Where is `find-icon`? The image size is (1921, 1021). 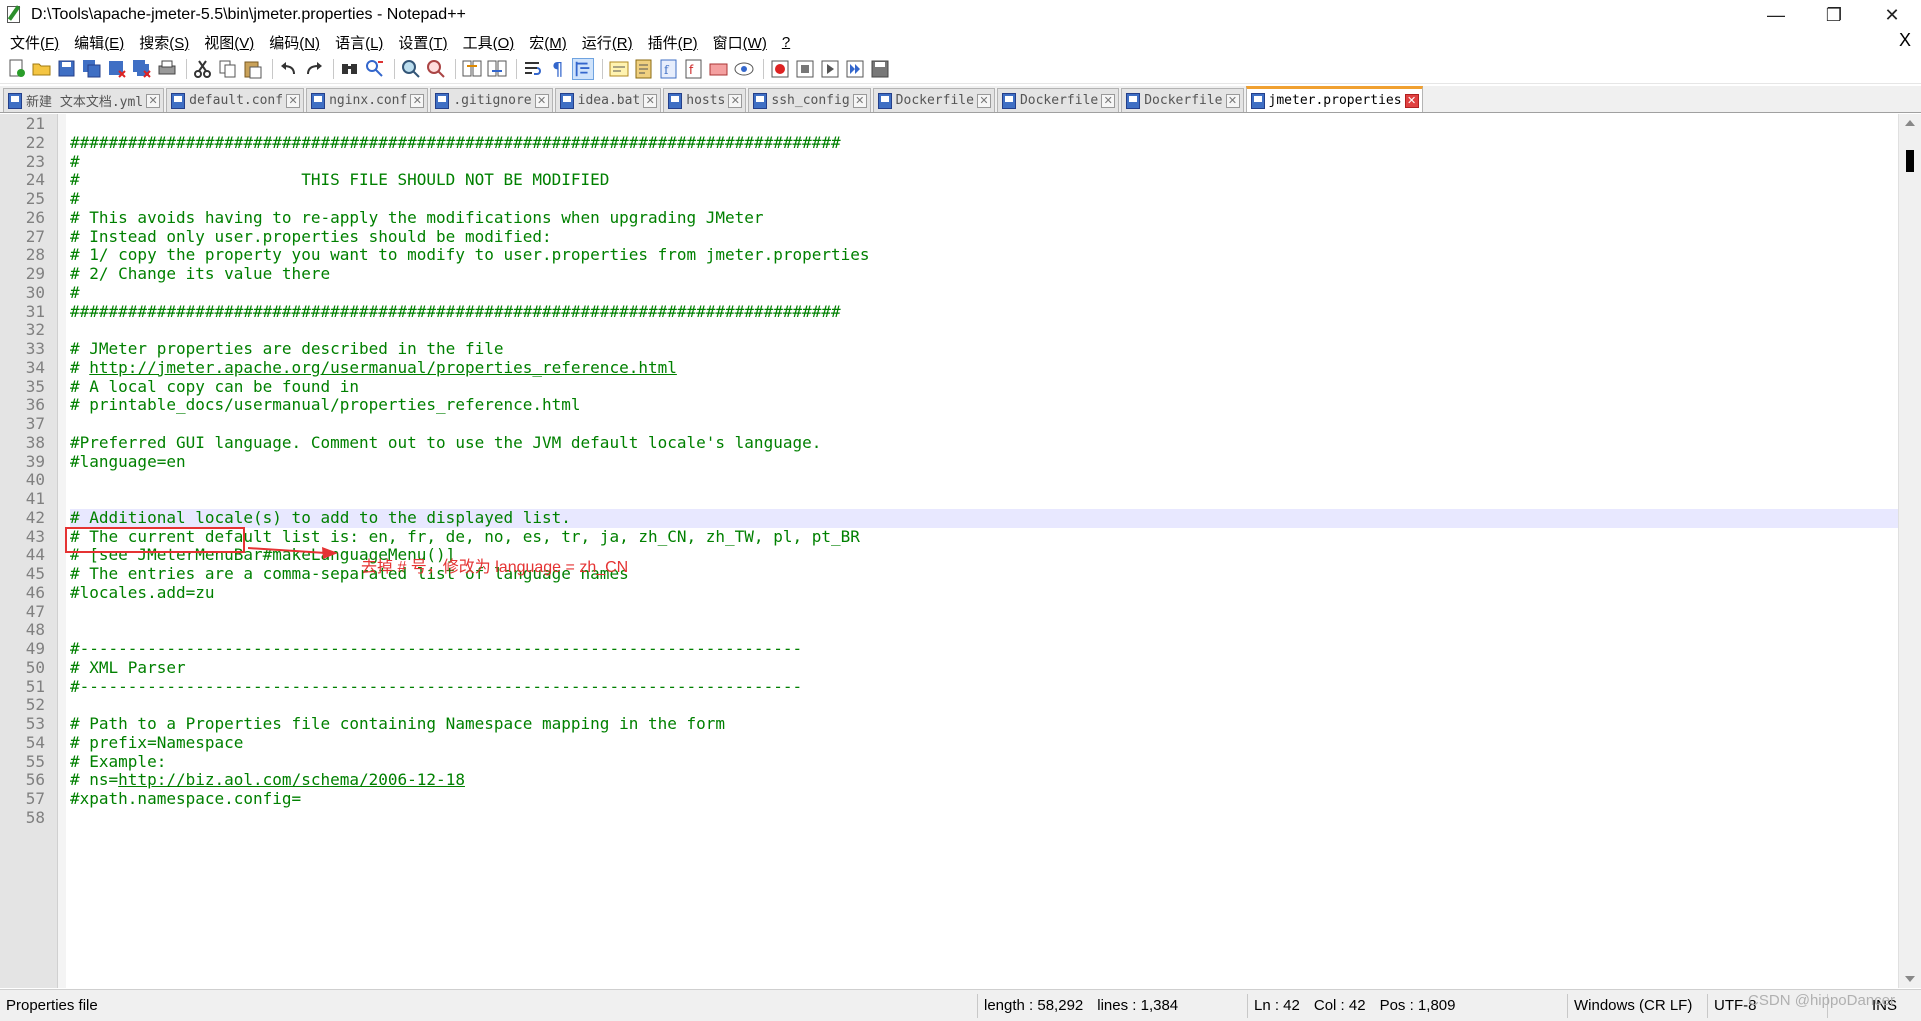 find-icon is located at coordinates (350, 69).